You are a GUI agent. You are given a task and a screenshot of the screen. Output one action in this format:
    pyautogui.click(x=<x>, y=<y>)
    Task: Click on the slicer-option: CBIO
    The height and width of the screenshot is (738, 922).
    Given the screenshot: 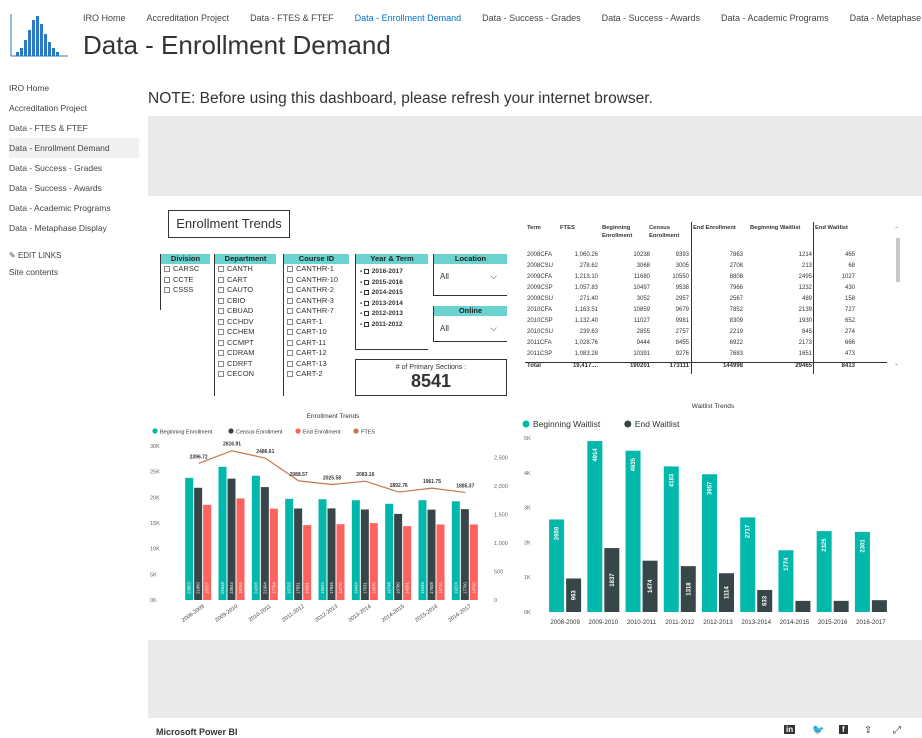 What is the action you would take?
    pyautogui.click(x=247, y=301)
    